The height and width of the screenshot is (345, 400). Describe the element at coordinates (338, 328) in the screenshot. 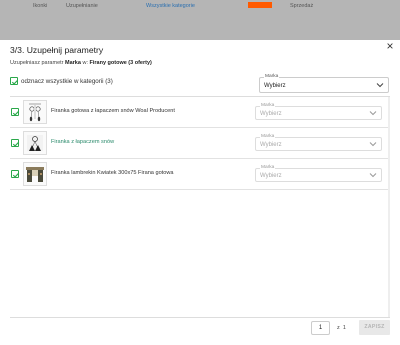

I see `page-sep: z` at that location.